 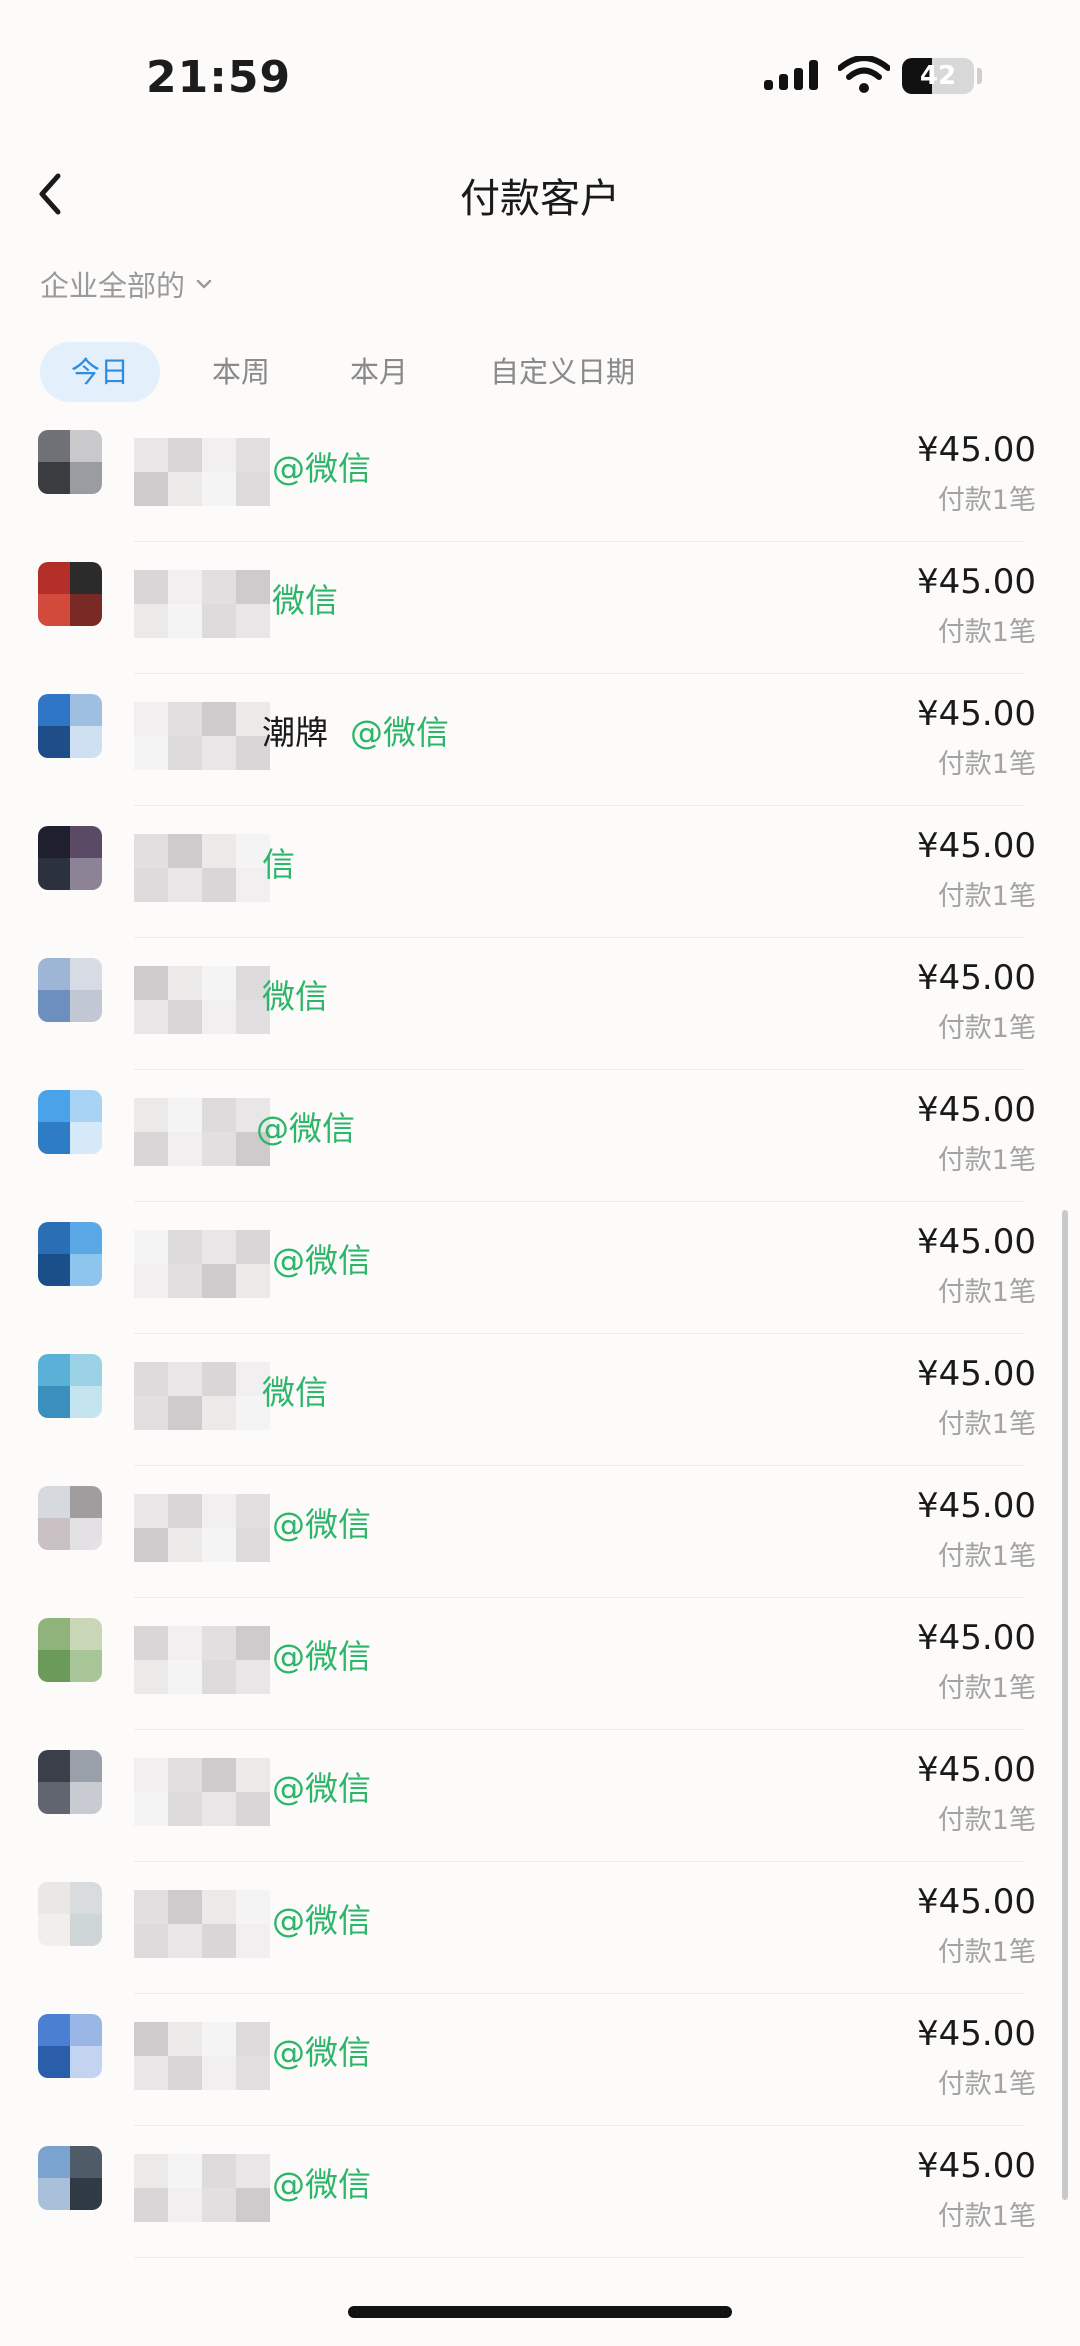 What do you see at coordinates (241, 372) in the screenshot?
I see `tab-this-week: 本周` at bounding box center [241, 372].